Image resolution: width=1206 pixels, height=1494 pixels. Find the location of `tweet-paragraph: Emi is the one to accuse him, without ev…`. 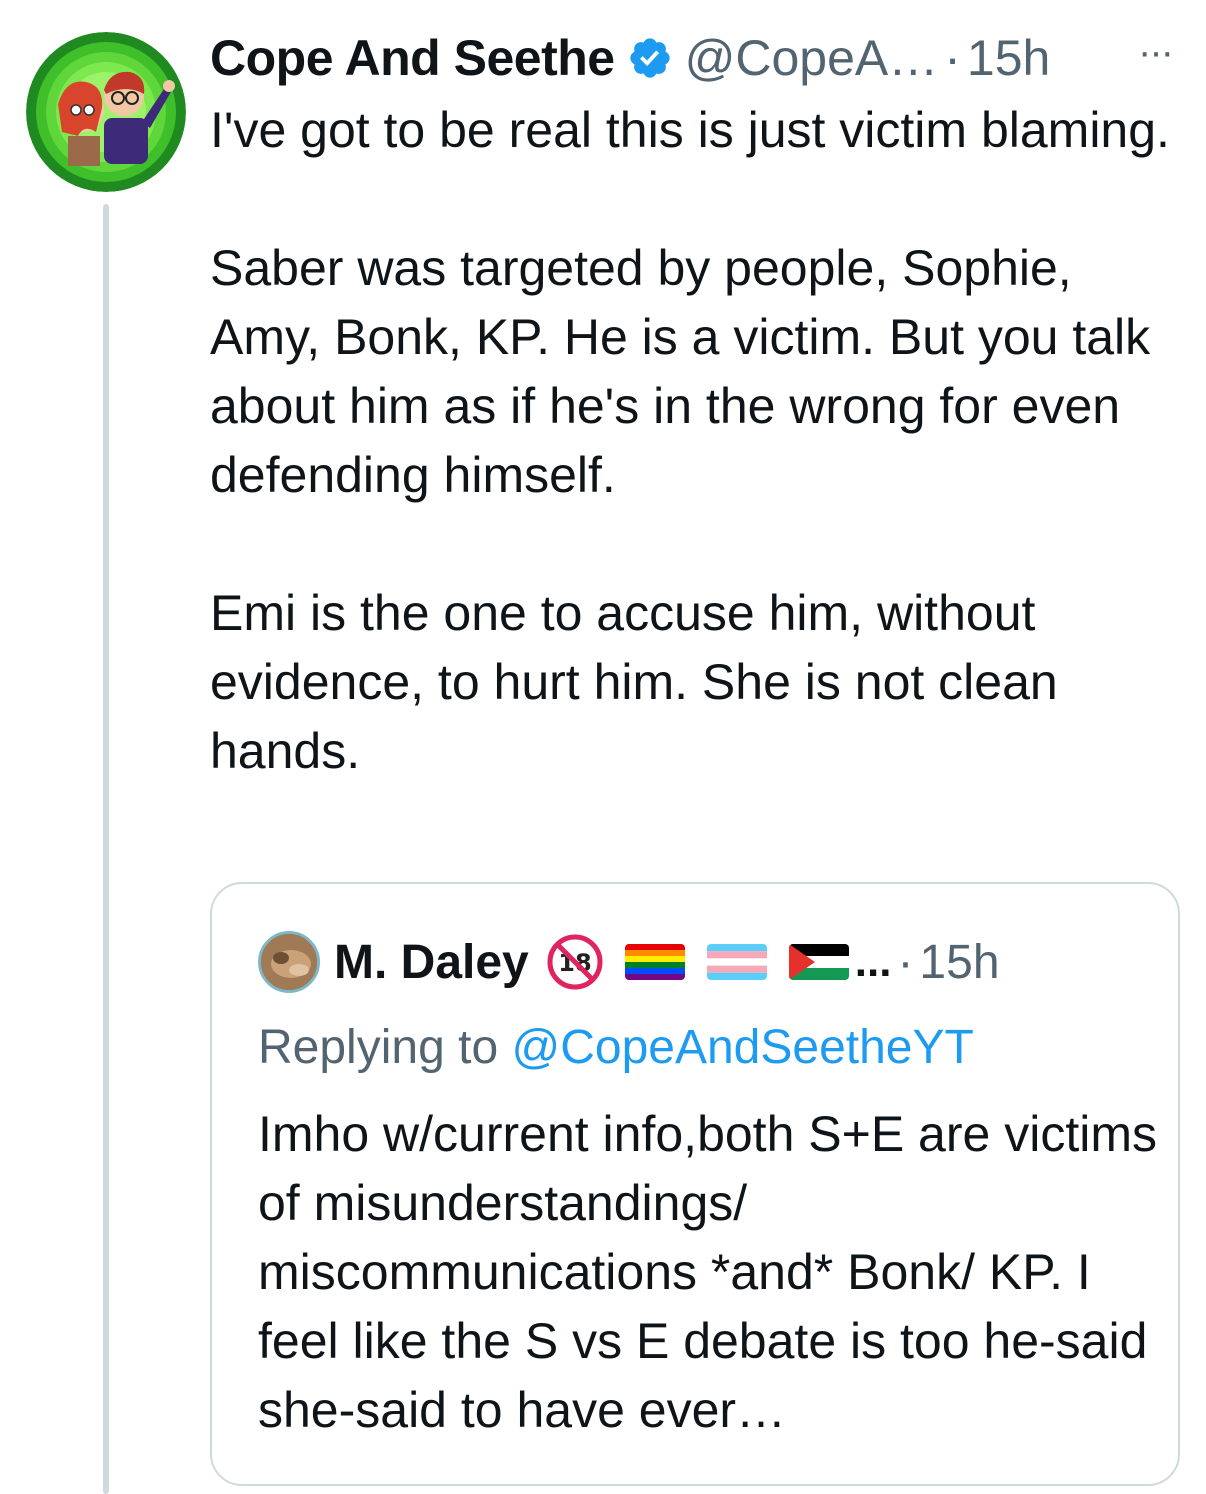

tweet-paragraph: Emi is the one to accuse him, without ev… is located at coordinates (634, 682).